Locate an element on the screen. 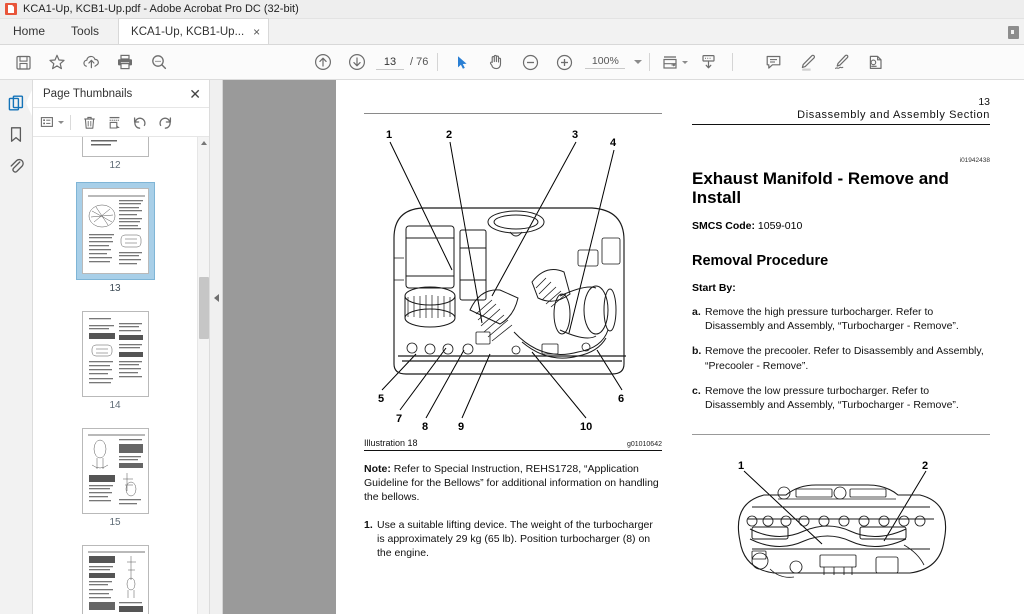 Image resolution: width=1024 pixels, height=614 pixels. step-label: b. is located at coordinates (697, 351).